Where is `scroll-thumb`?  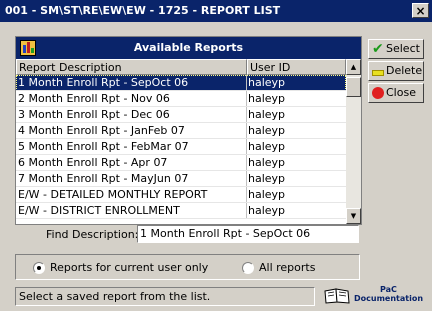
scroll-thumb is located at coordinates (353, 87).